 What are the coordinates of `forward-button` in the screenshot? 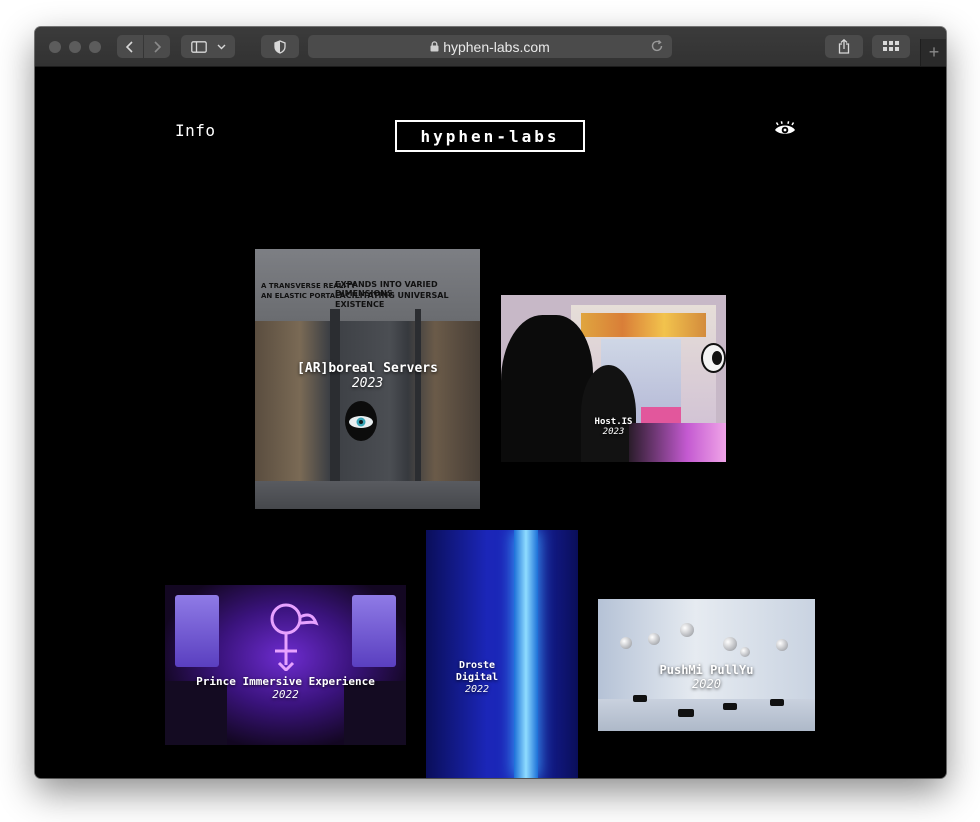 It's located at (157, 46).